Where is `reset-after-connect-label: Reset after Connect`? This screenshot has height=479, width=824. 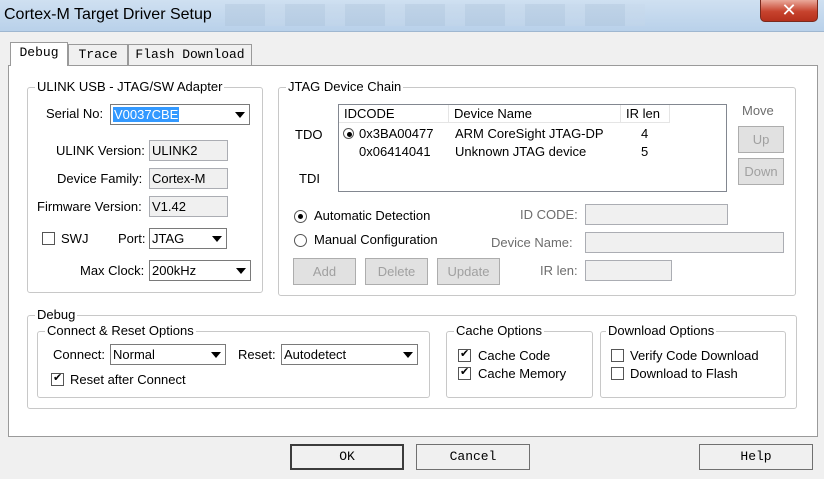
reset-after-connect-label: Reset after Connect is located at coordinates (128, 379).